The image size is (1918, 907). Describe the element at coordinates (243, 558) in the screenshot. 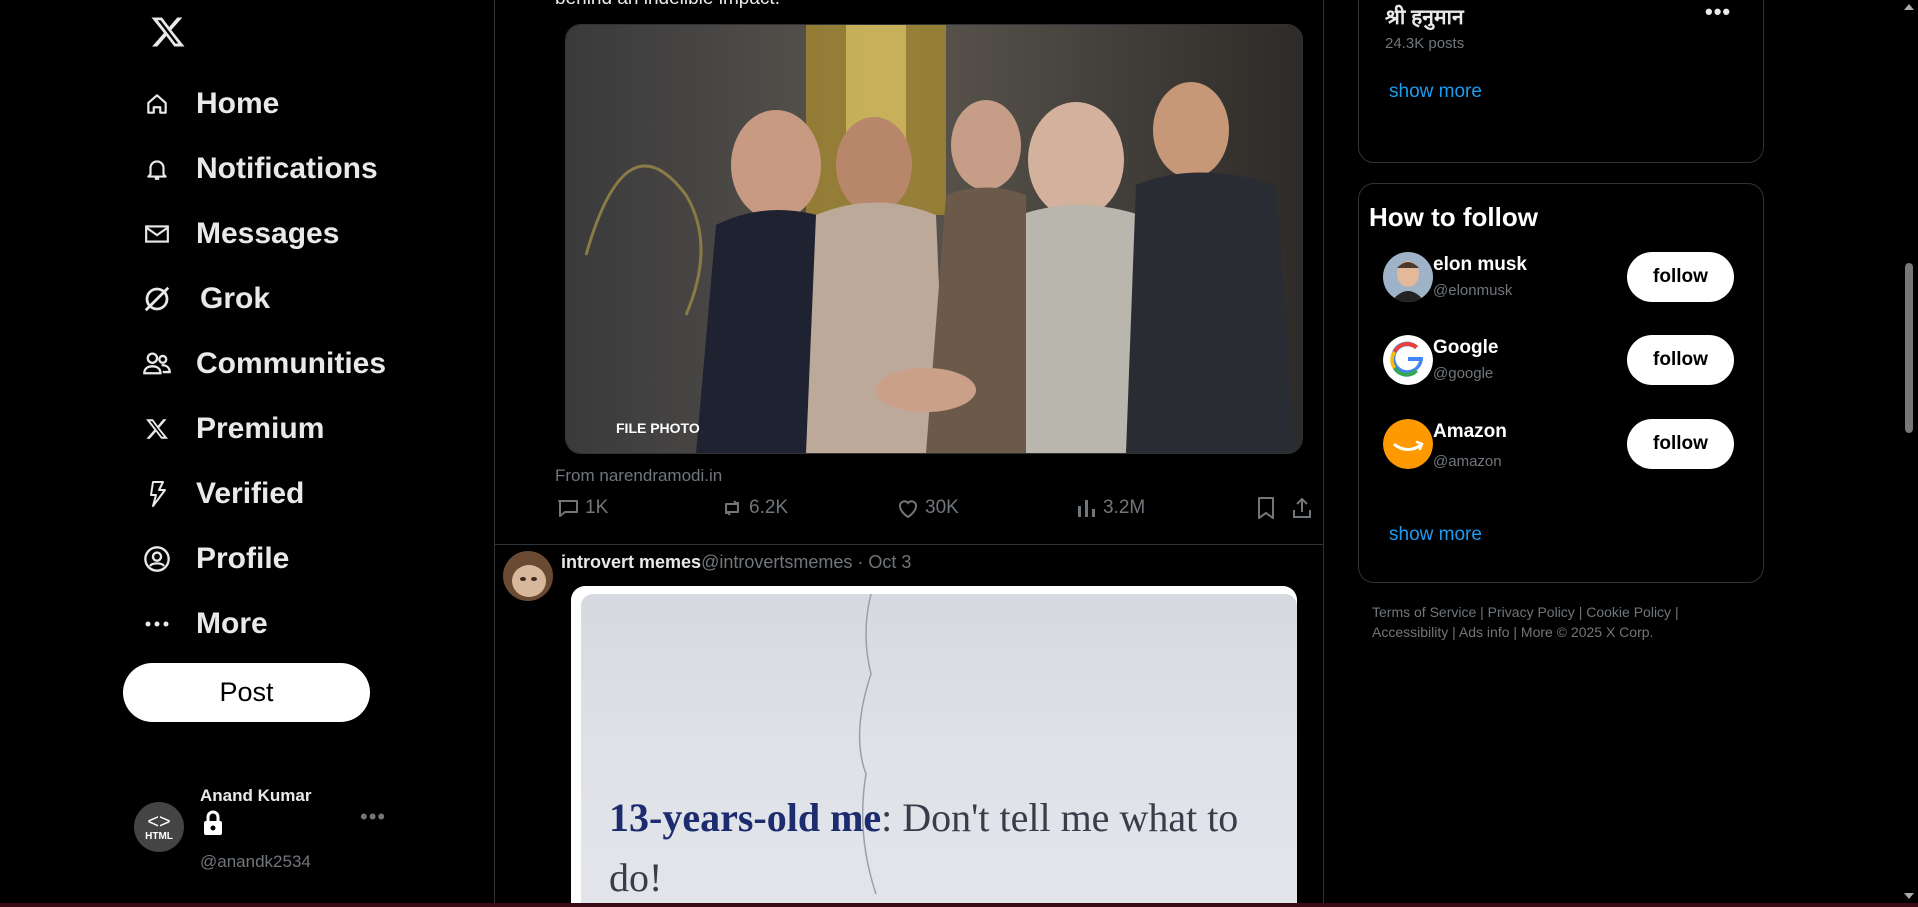

I see `nav-profile-label: Profile` at that location.